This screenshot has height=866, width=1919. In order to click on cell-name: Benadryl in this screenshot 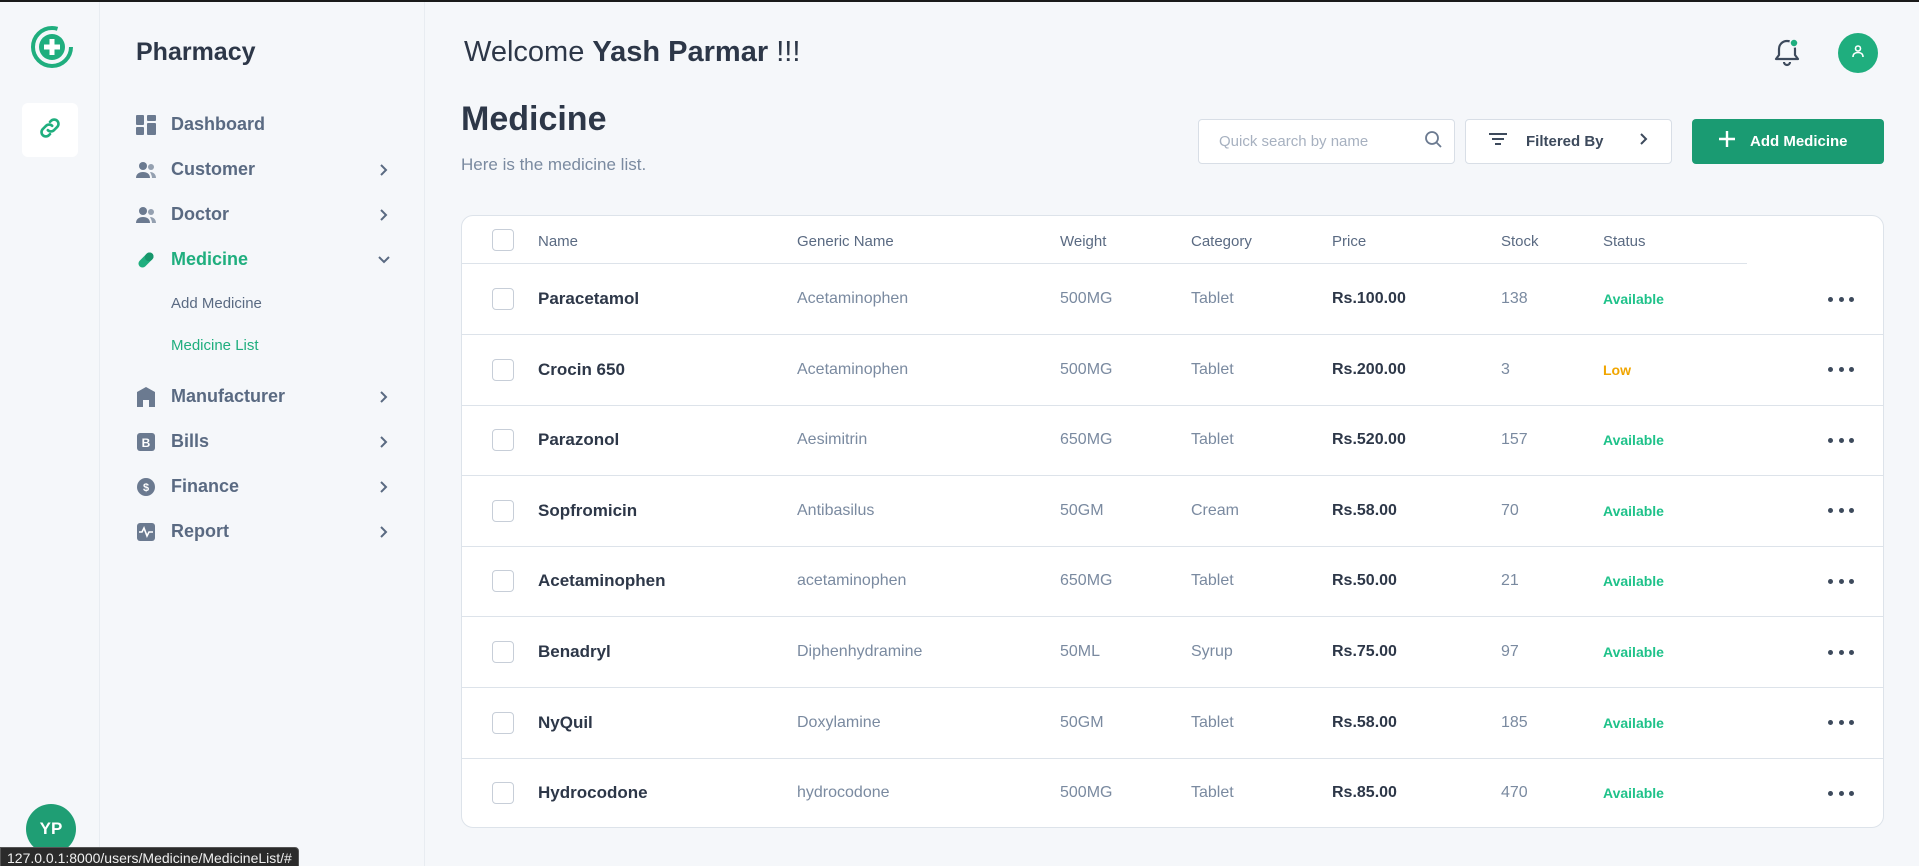, I will do `click(574, 652)`.